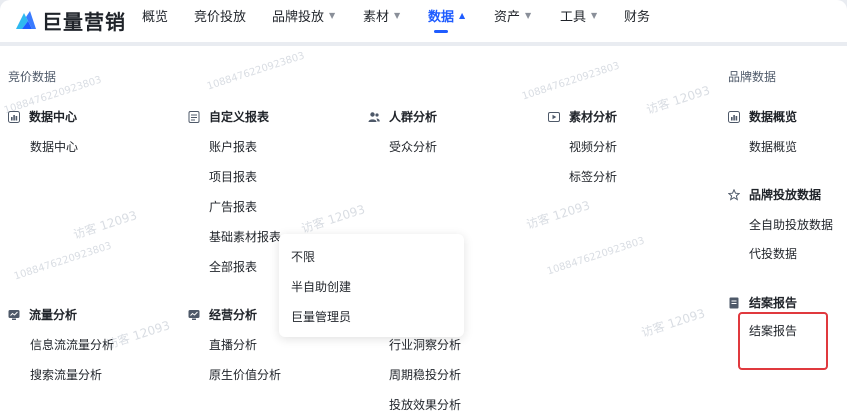  I want to click on dropdown-option-unlimited: 不限, so click(303, 256).